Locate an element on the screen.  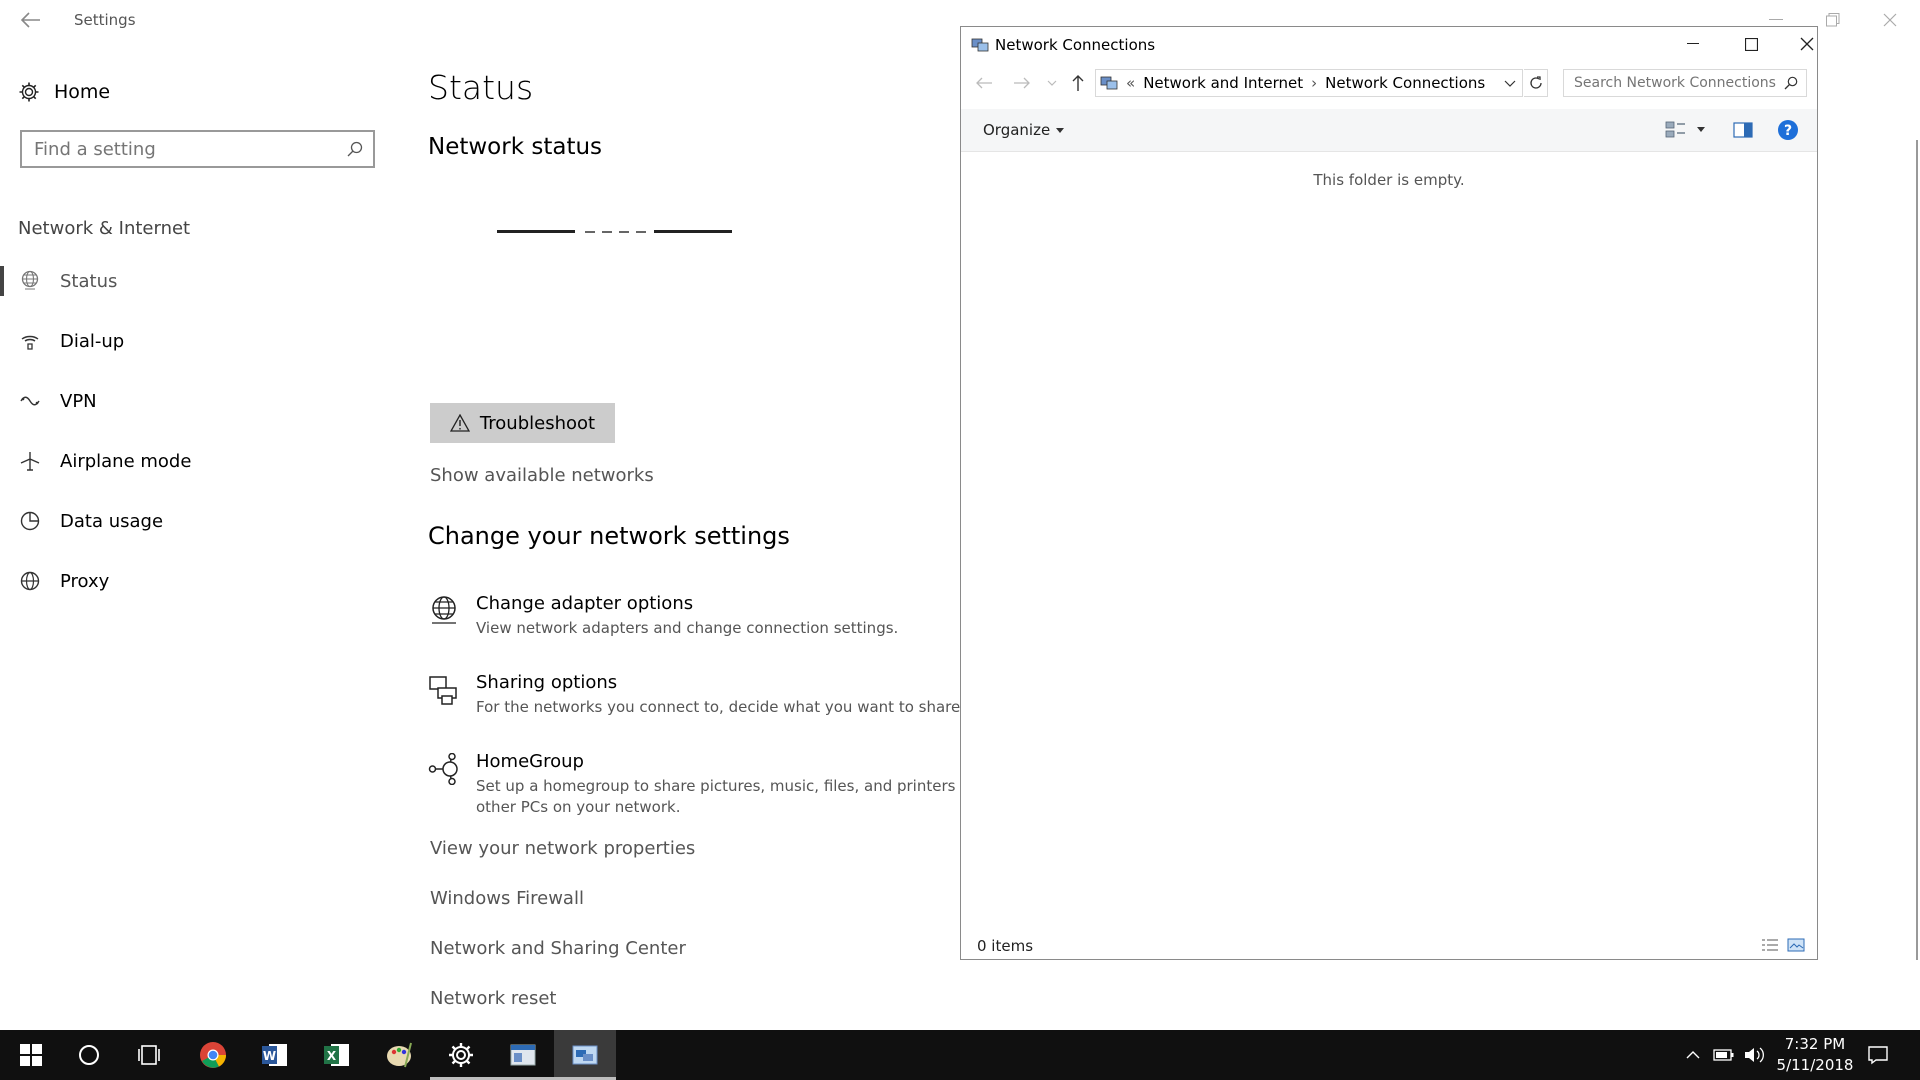
network-status-graphic is located at coordinates (614, 232).